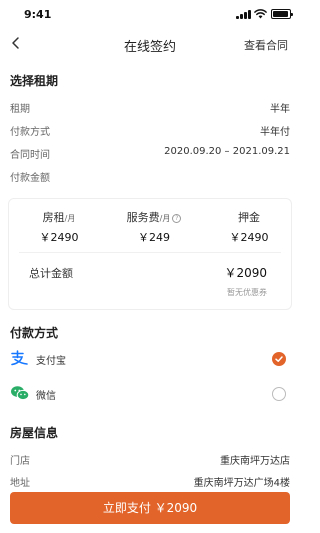 The image size is (320, 533). Describe the element at coordinates (59, 227) in the screenshot. I see `rent-column: 房租/月 ￥2490` at that location.